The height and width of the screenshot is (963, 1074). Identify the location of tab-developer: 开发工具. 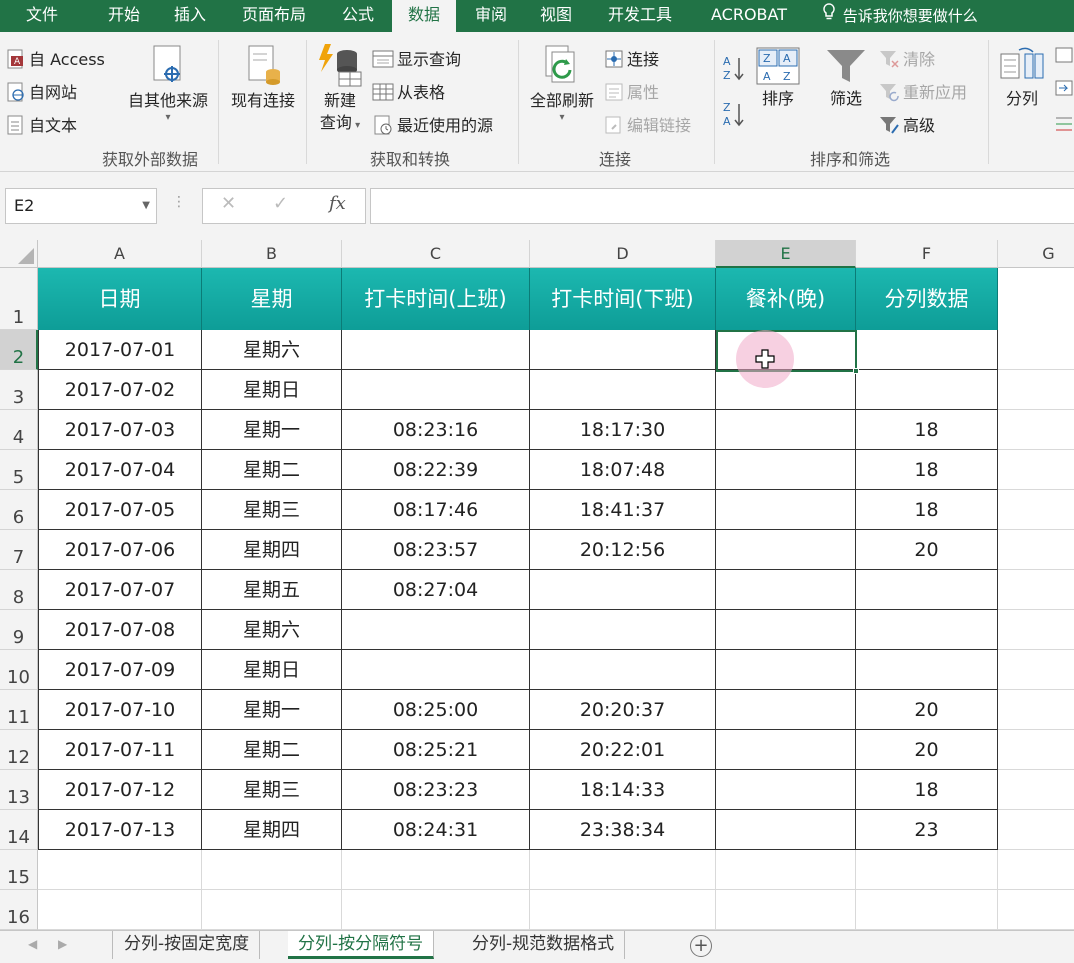
(640, 16).